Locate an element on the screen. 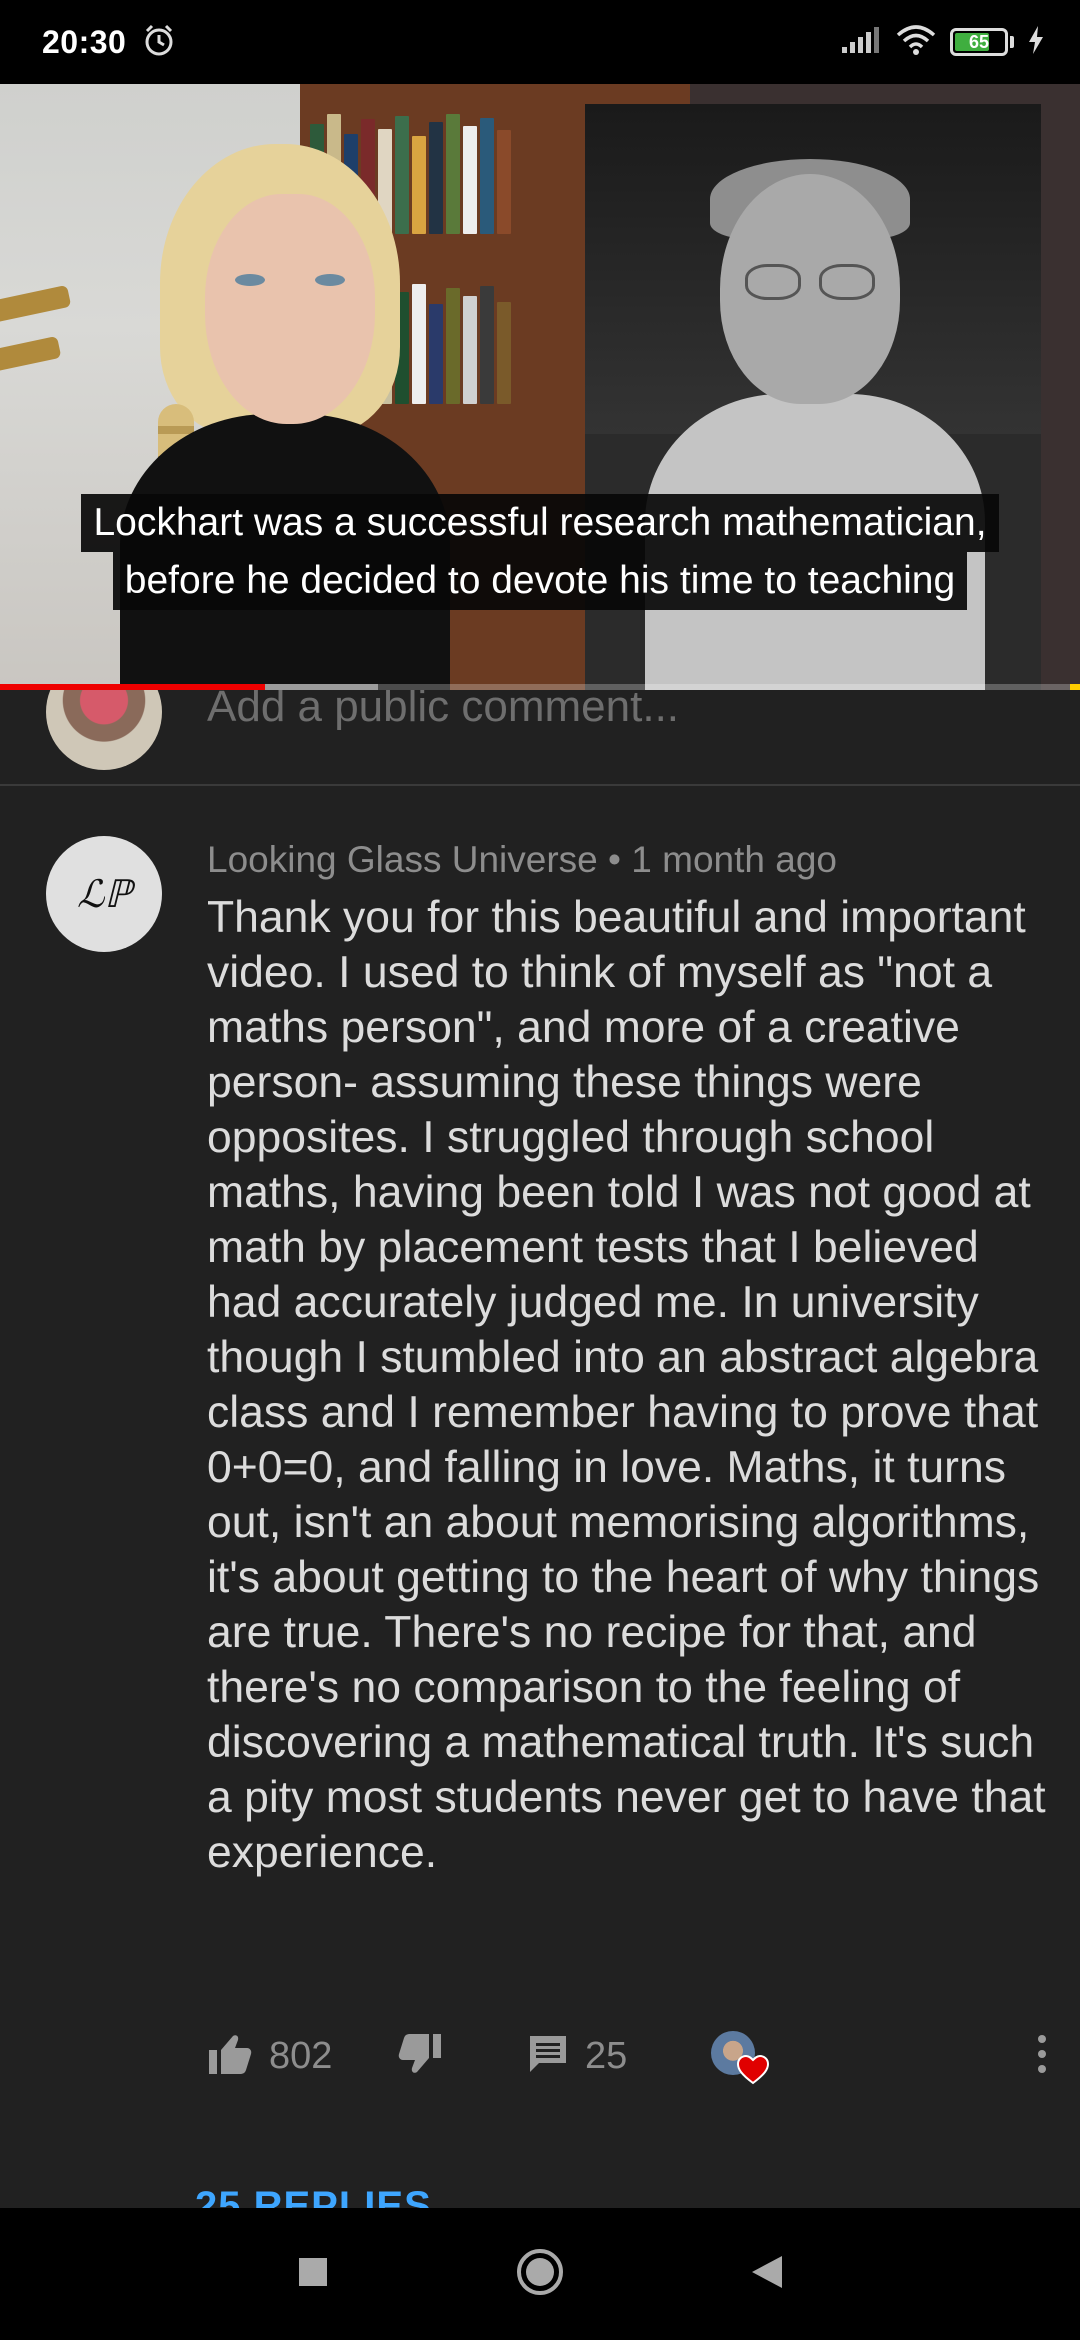 This screenshot has width=1080, height=2340. more-vert-icon is located at coordinates (1042, 2056).